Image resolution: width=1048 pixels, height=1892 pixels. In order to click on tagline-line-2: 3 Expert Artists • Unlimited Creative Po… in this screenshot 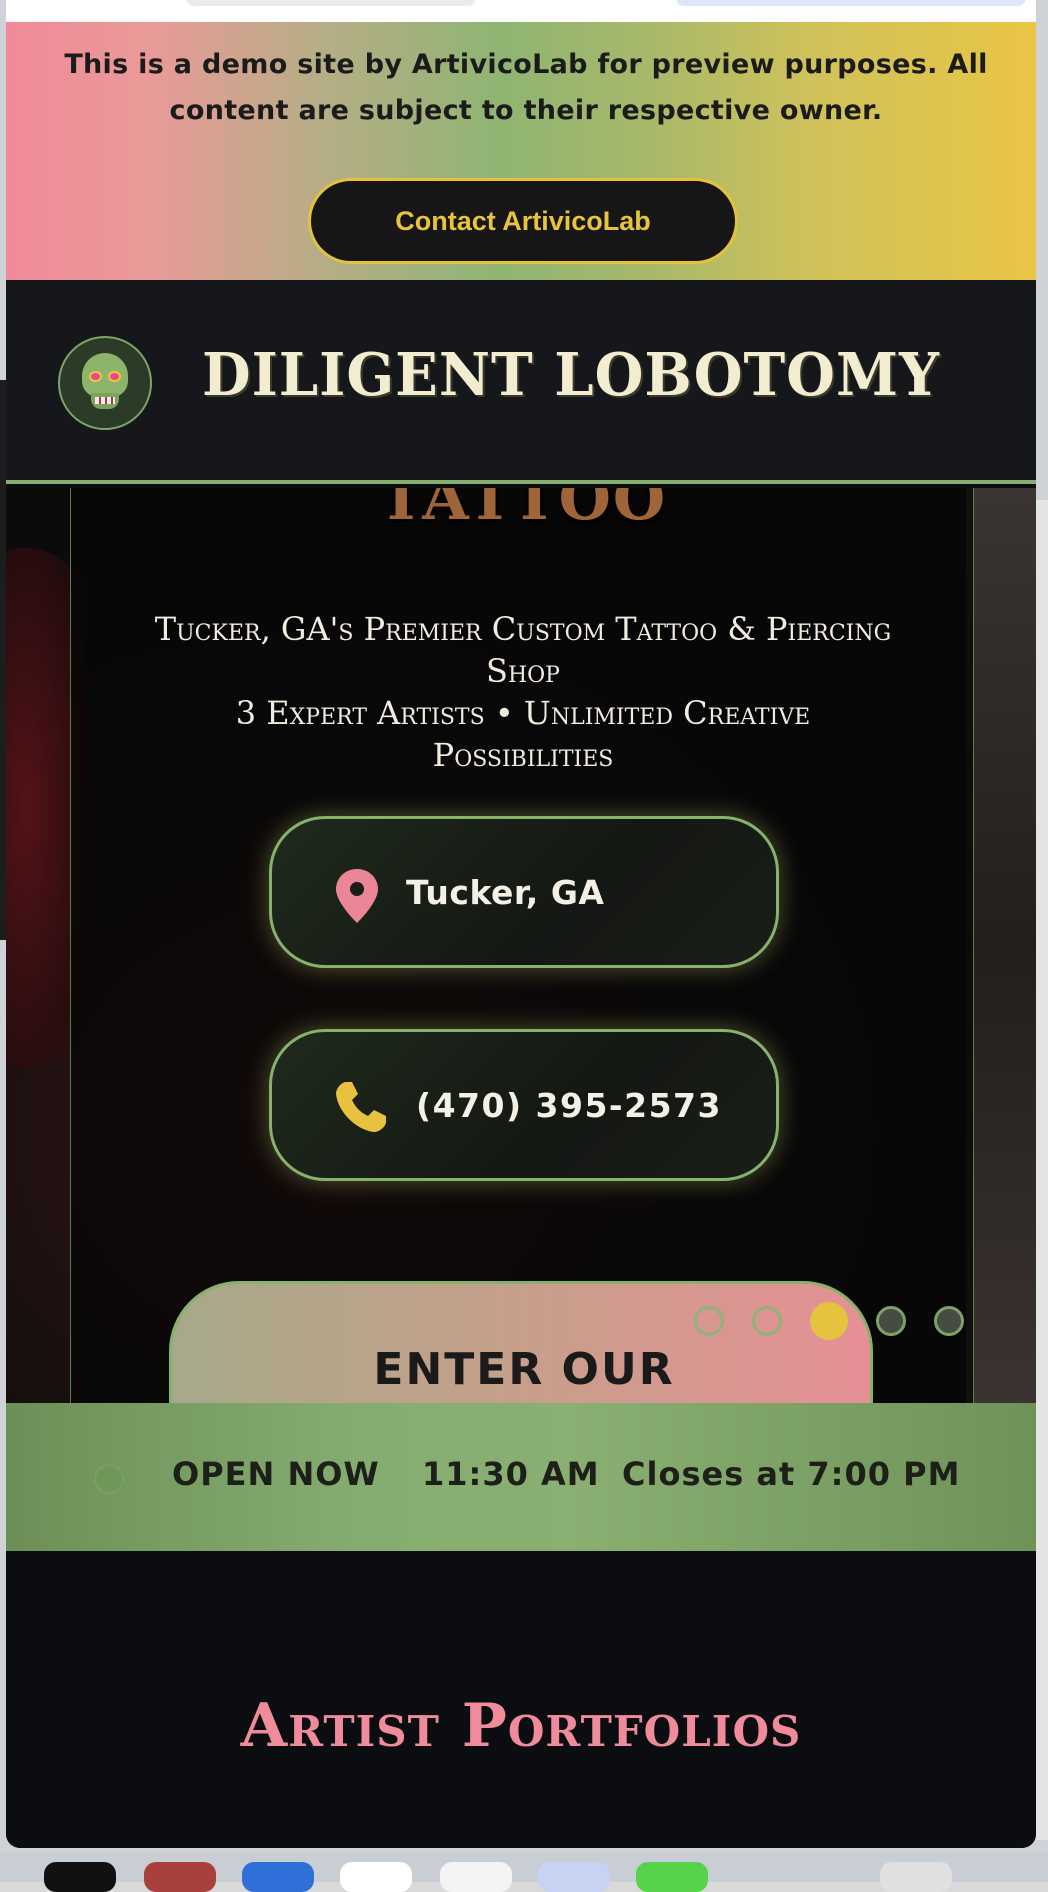, I will do `click(523, 734)`.